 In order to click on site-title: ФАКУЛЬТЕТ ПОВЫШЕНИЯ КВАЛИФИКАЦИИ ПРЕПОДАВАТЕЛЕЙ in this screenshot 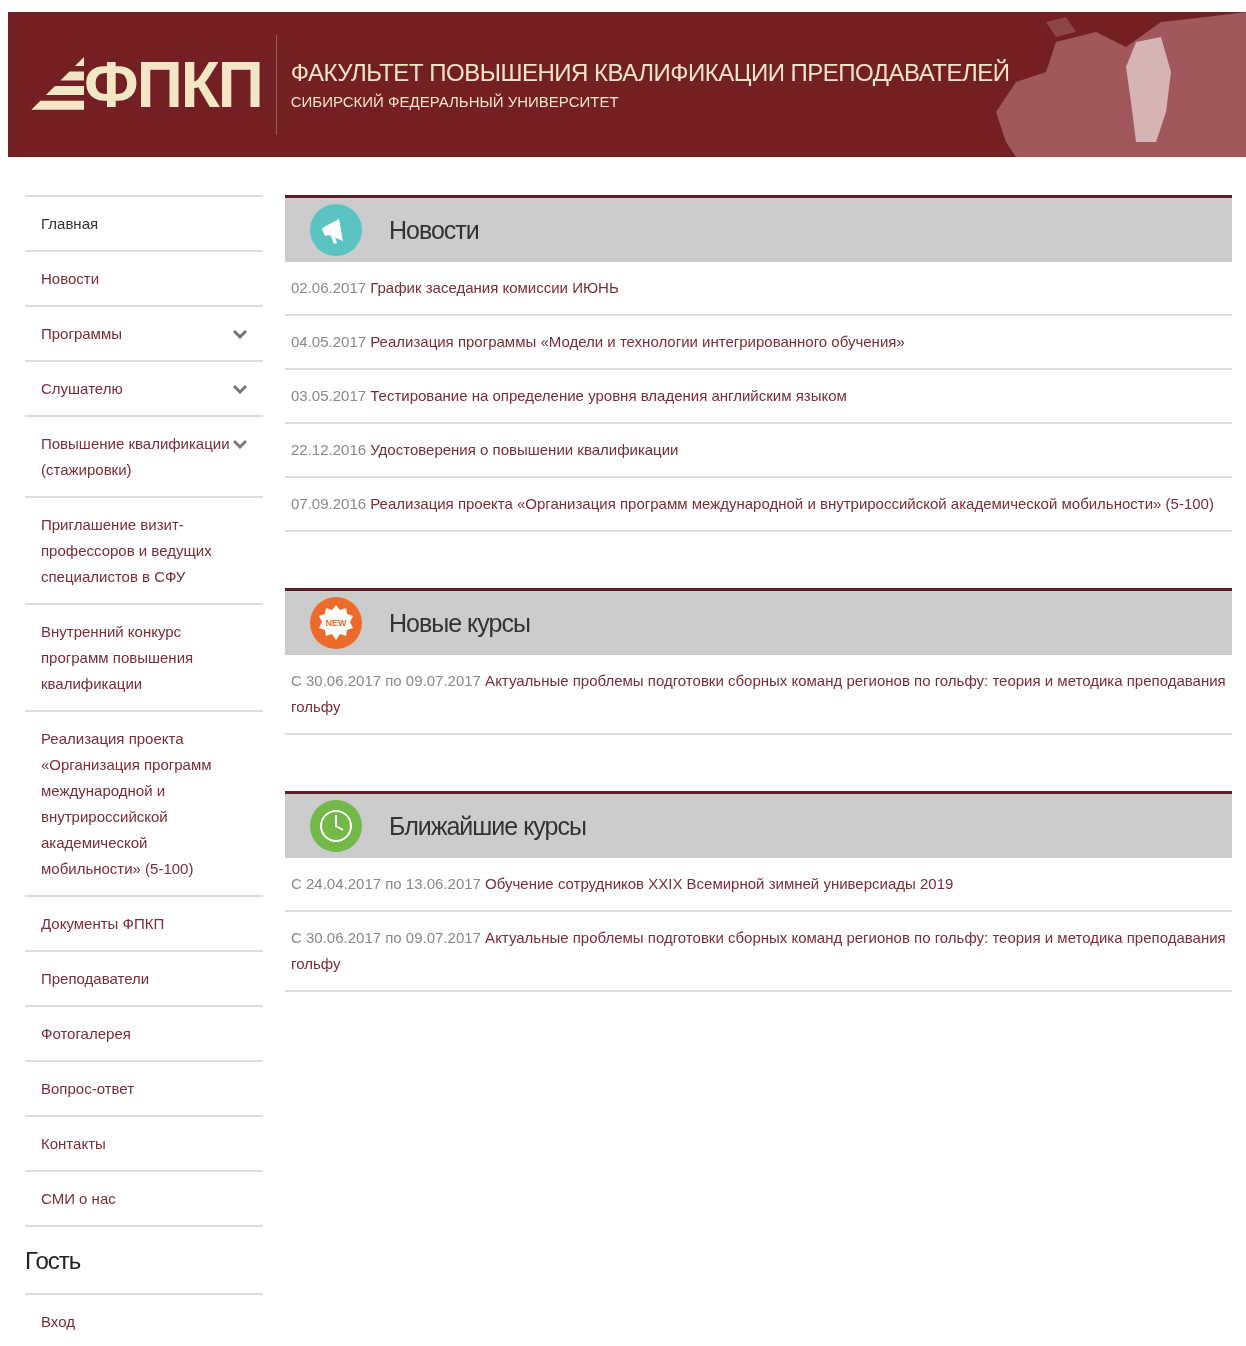, I will do `click(650, 73)`.